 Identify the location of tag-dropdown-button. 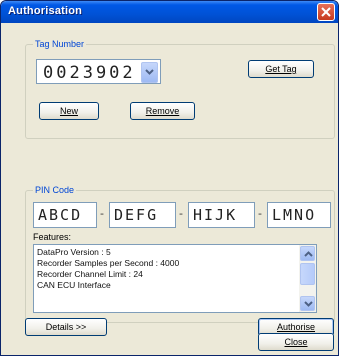
(149, 72).